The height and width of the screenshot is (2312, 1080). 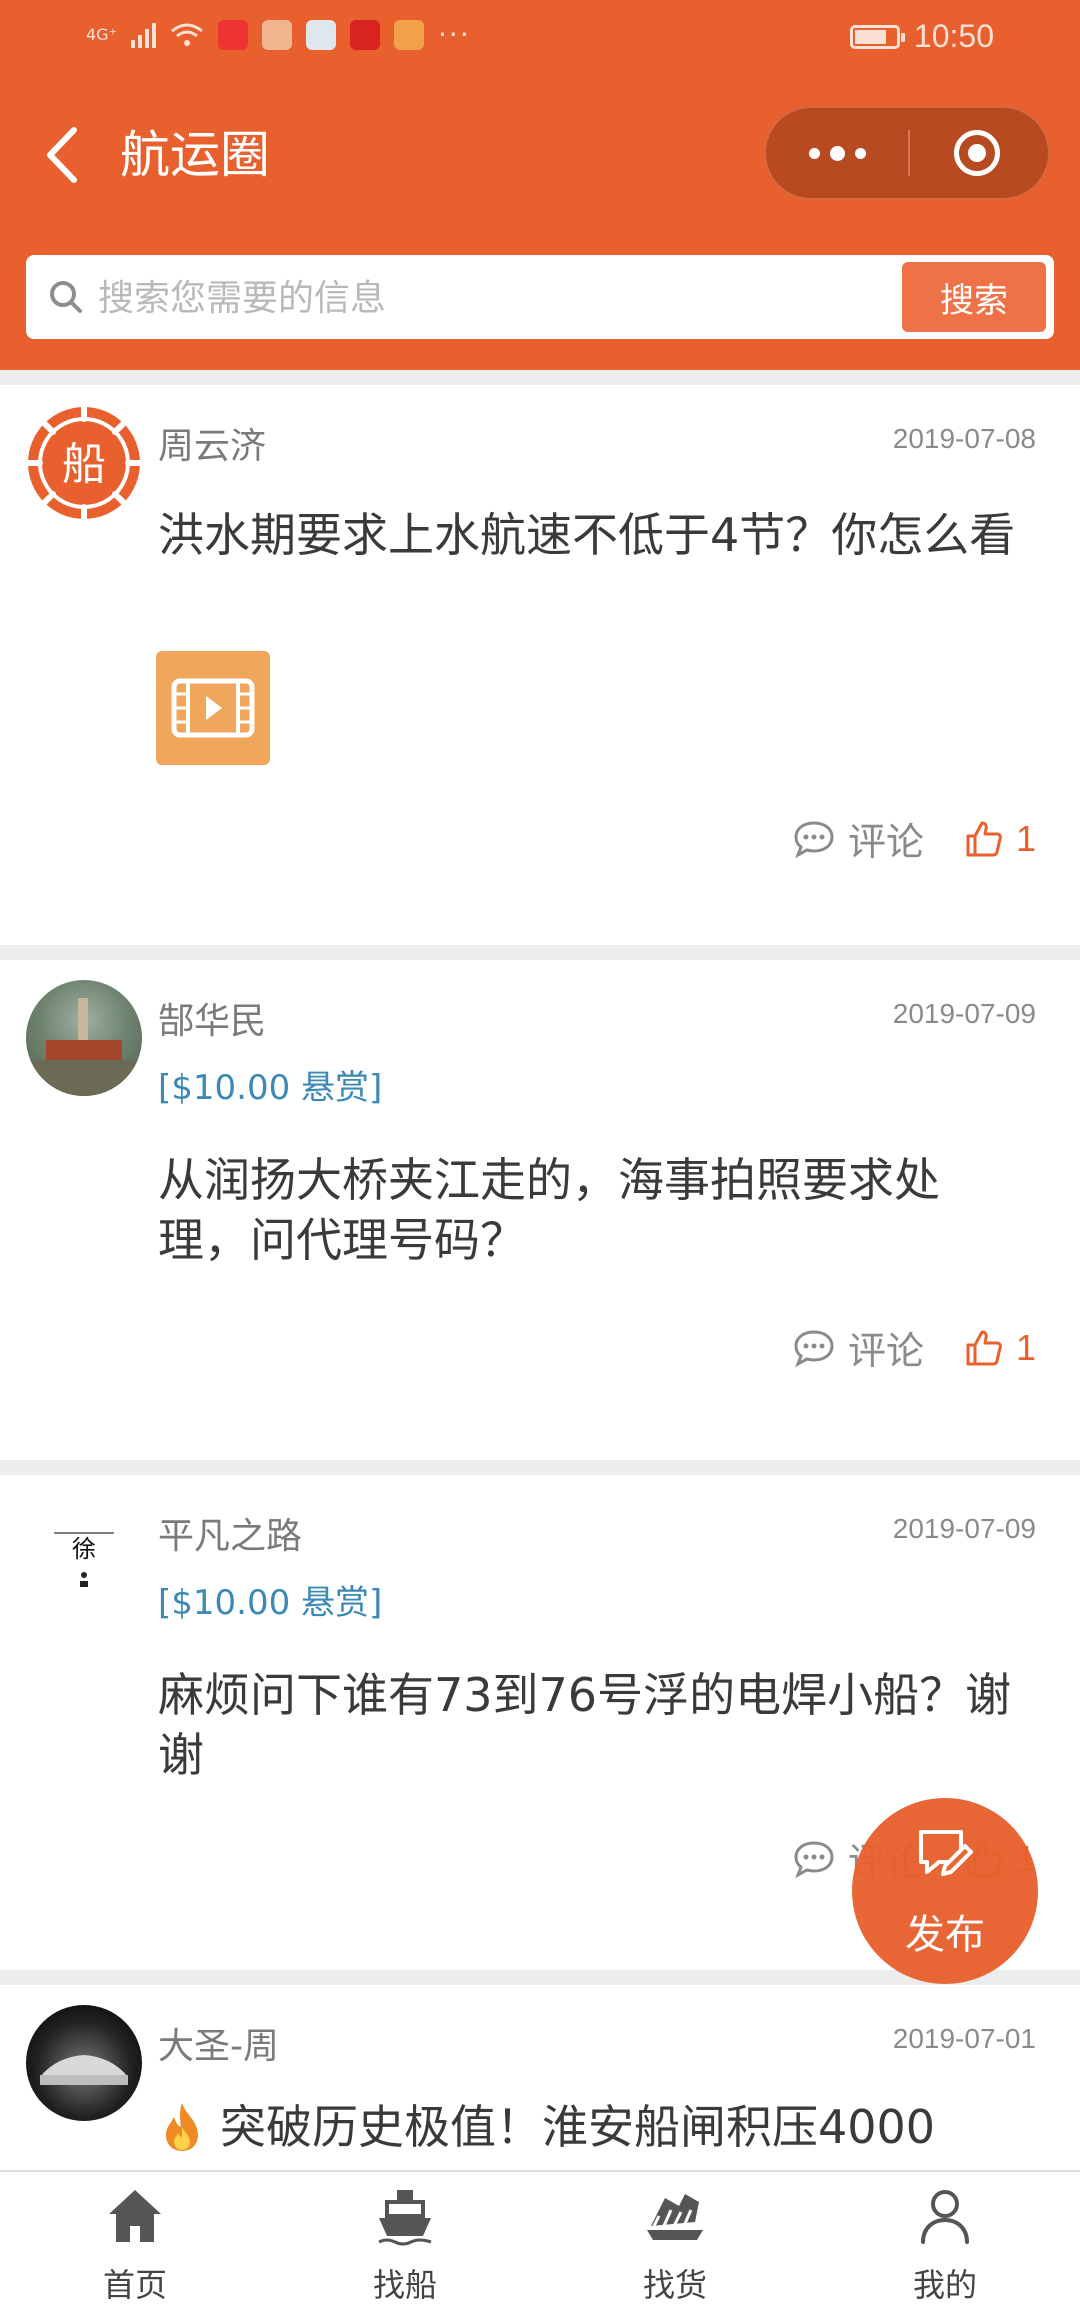 What do you see at coordinates (977, 153) in the screenshot?
I see `close-miniprogram-button` at bounding box center [977, 153].